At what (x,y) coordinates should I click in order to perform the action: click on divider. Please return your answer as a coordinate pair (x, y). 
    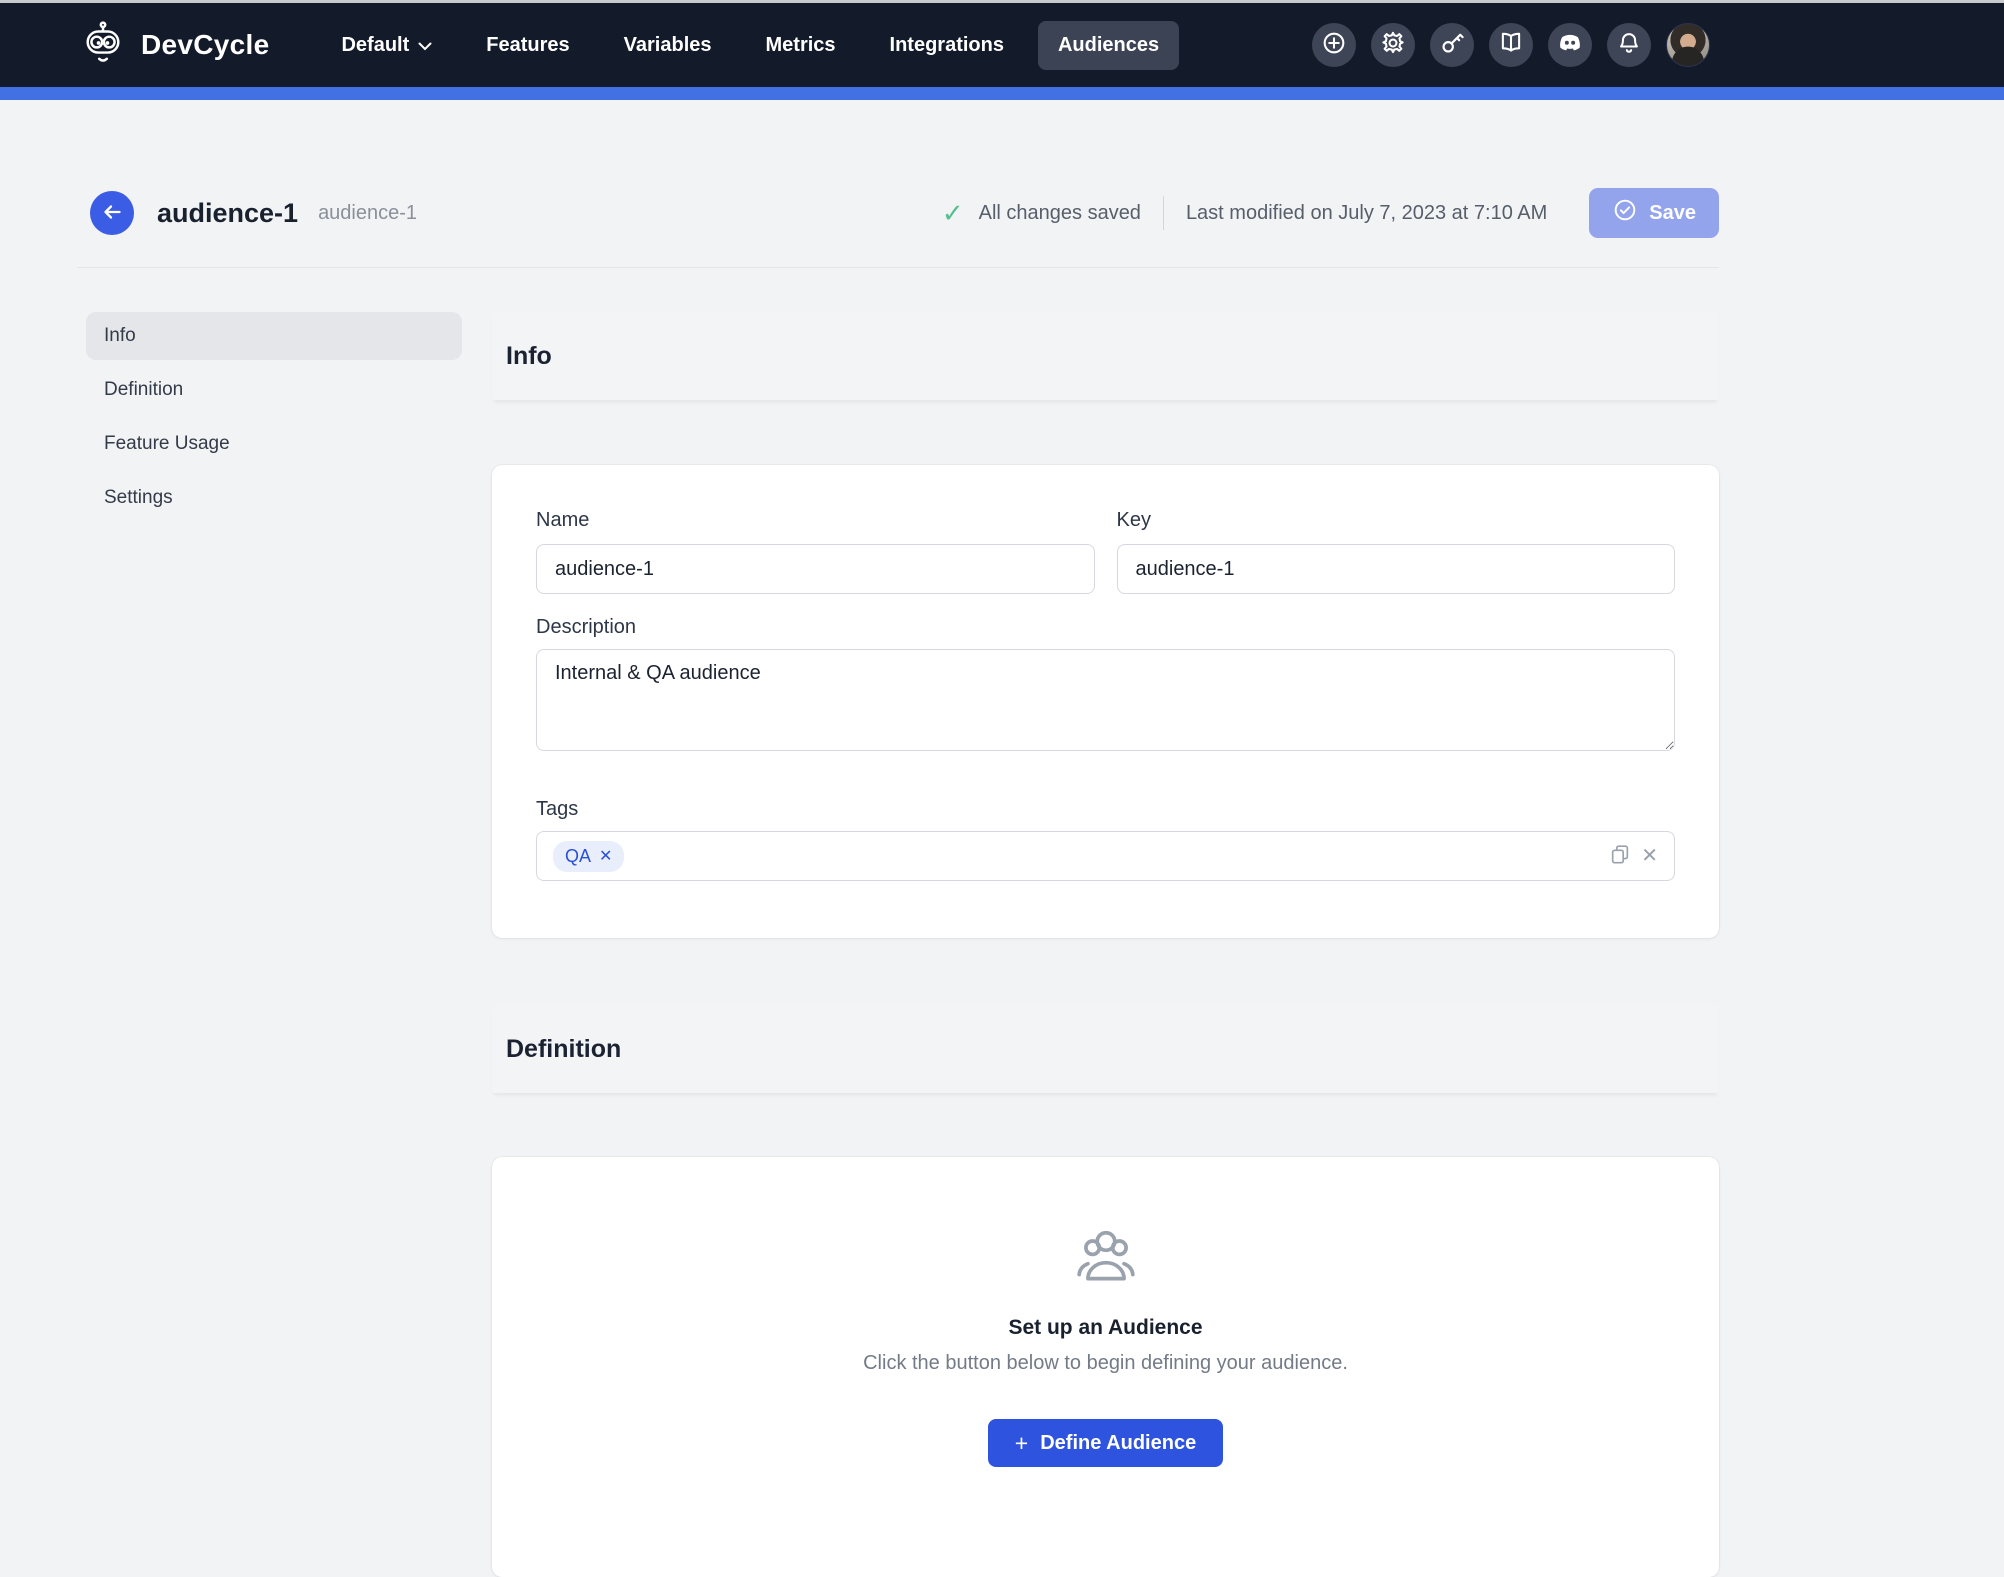
    Looking at the image, I should click on (1163, 213).